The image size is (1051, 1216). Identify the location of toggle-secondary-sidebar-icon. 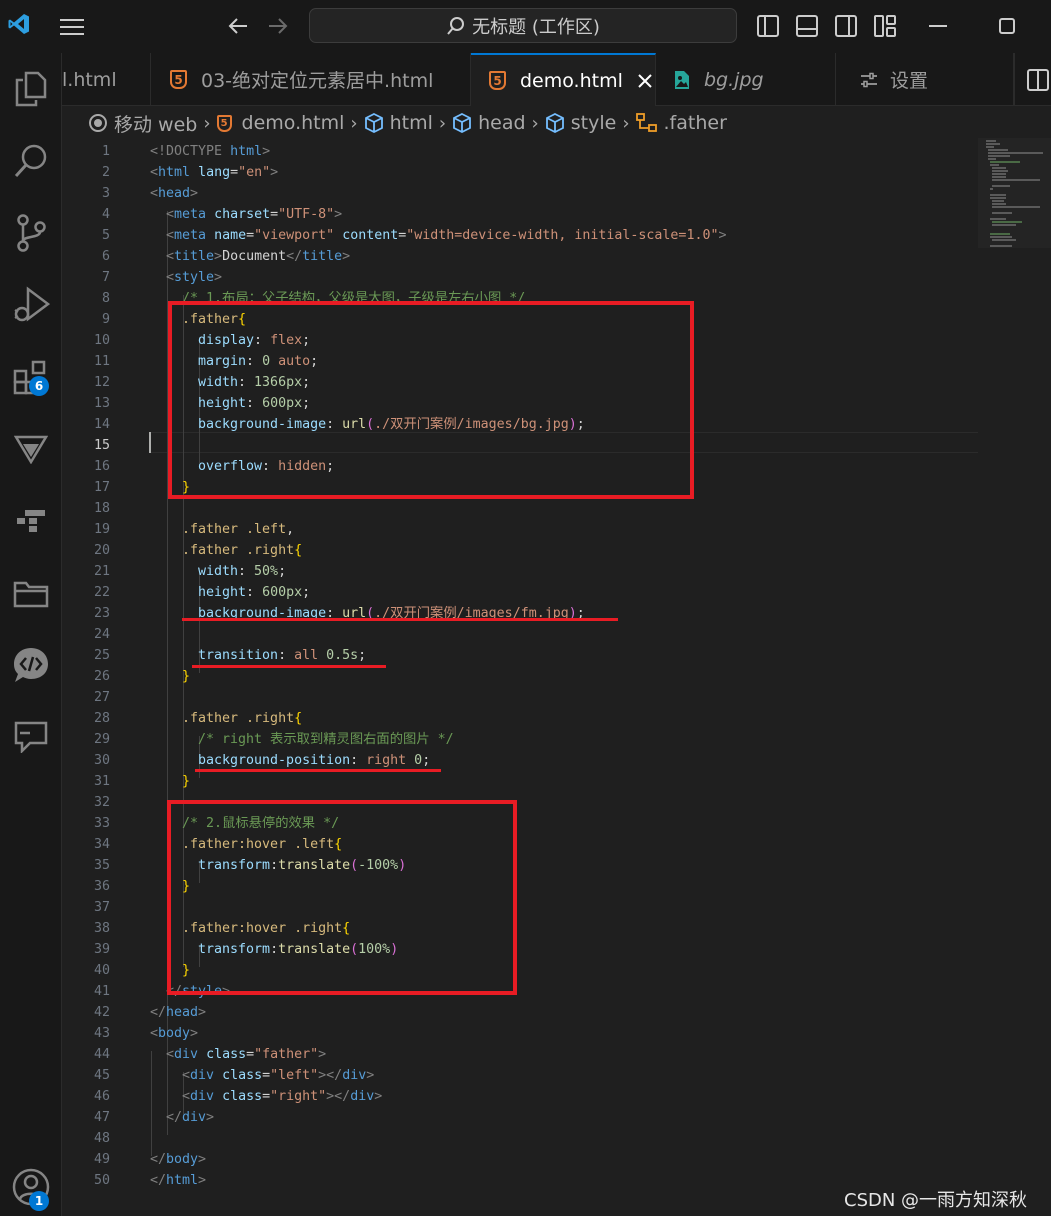
(846, 26).